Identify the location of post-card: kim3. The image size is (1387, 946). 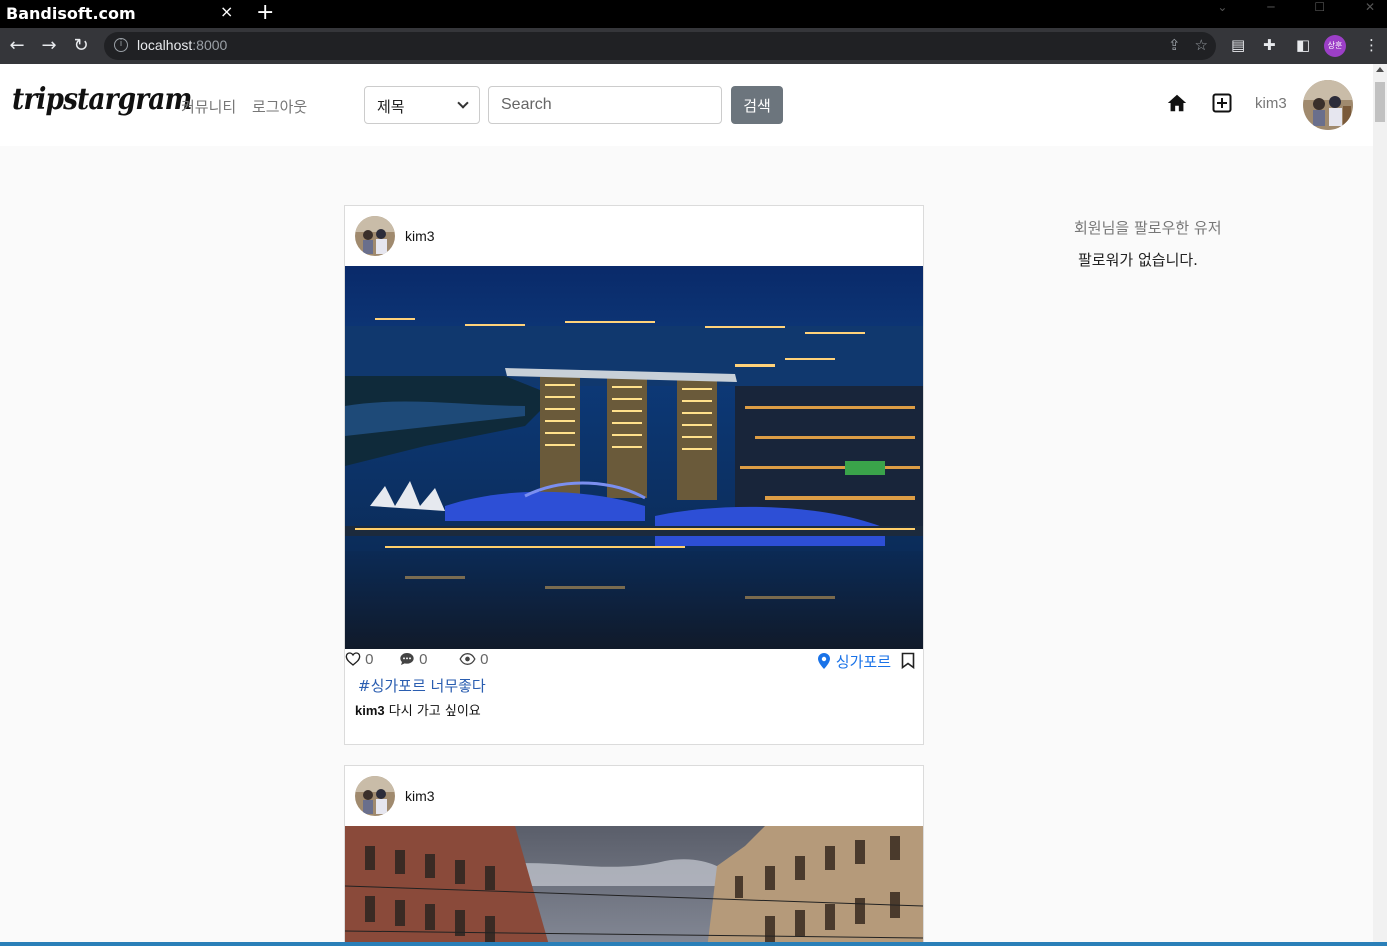
(634, 855).